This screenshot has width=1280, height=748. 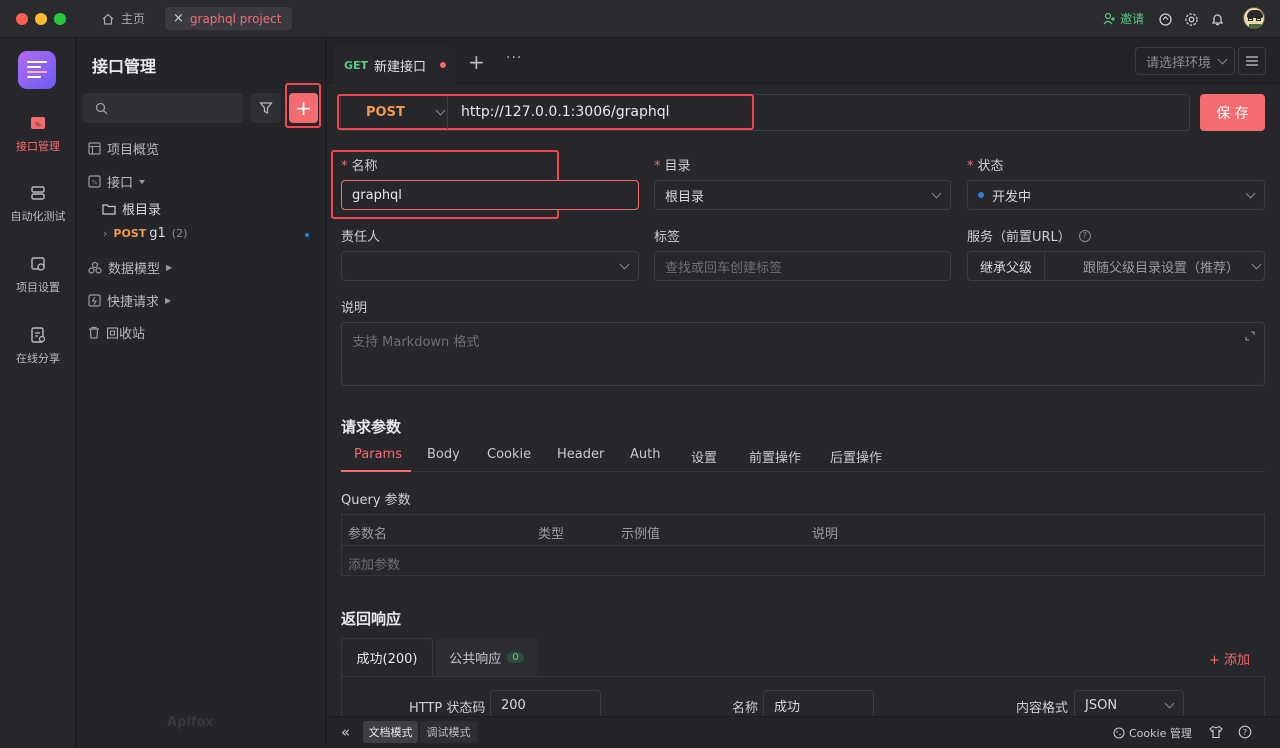 I want to click on owner-select, so click(x=490, y=266).